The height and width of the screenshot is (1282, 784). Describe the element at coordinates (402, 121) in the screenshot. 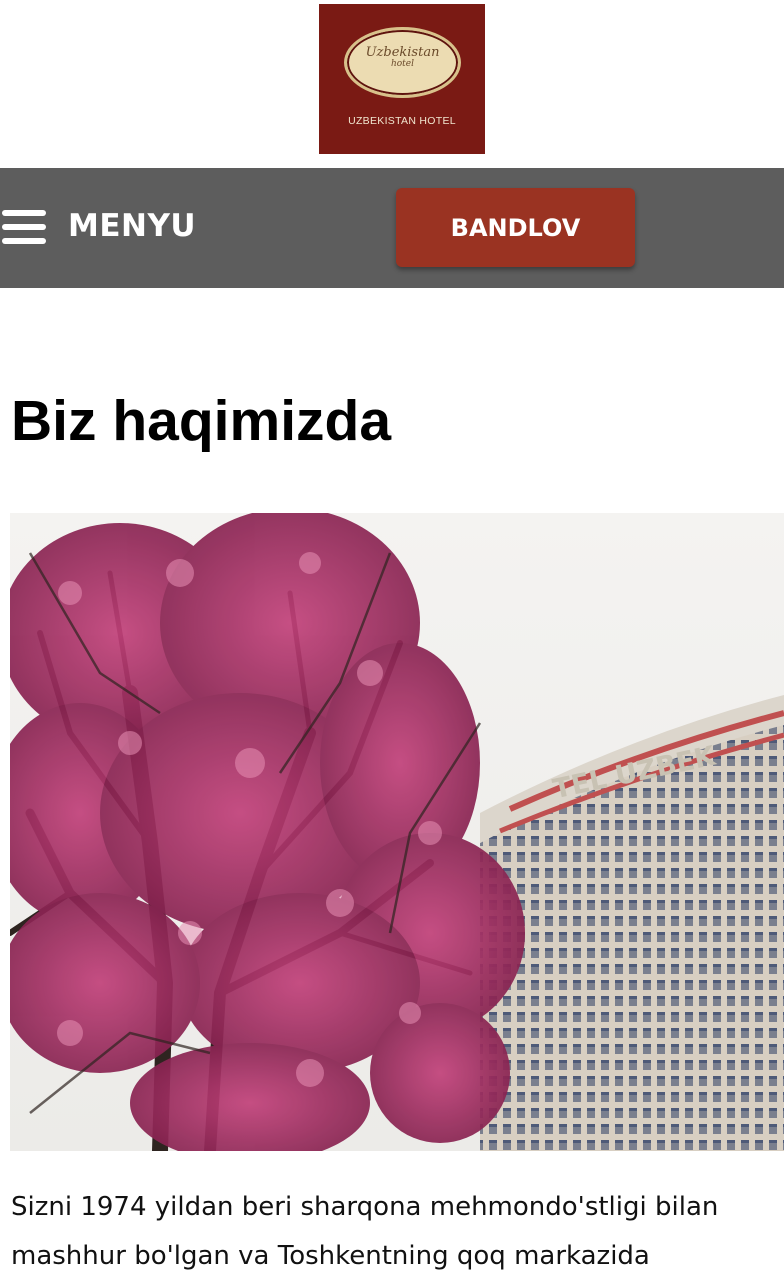

I see `logo-caption: UZBEKISTAN HOTEL` at that location.